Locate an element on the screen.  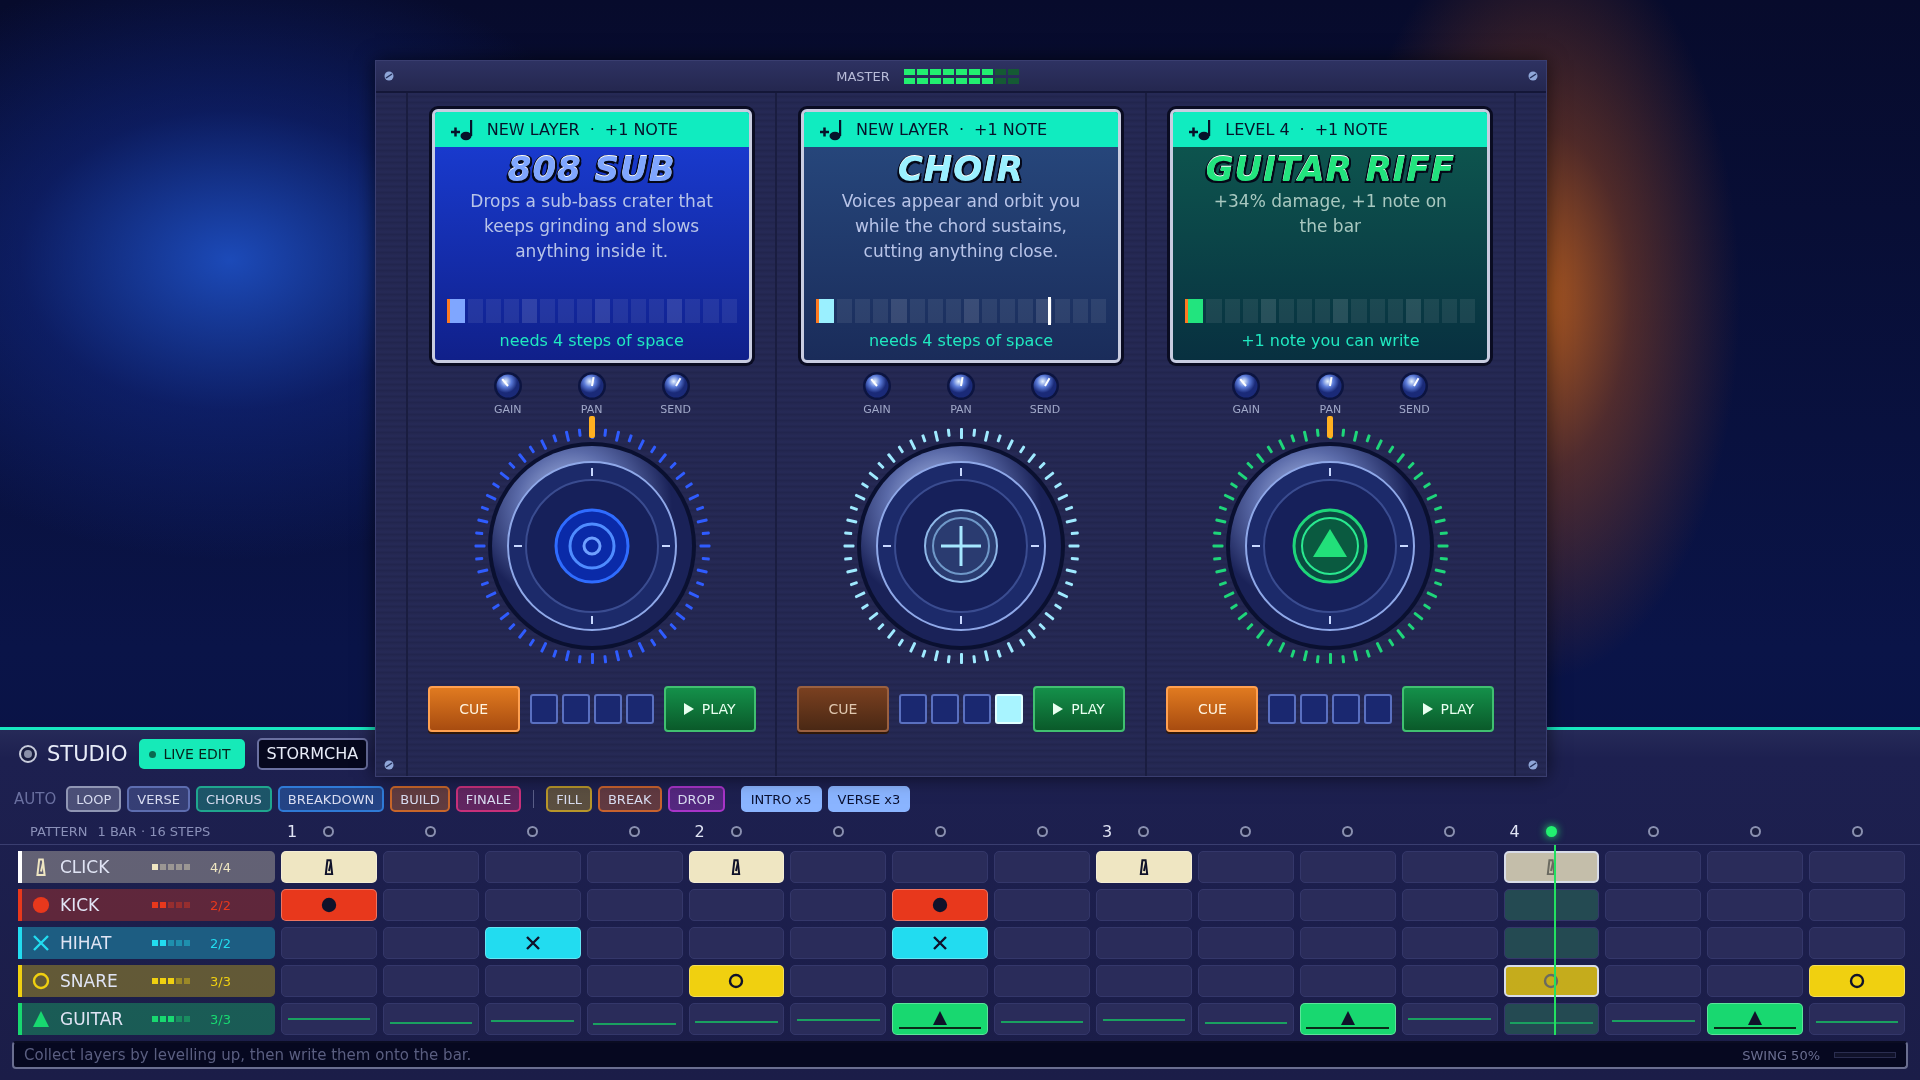
song-name-field: STORMCHA is located at coordinates (312, 754).